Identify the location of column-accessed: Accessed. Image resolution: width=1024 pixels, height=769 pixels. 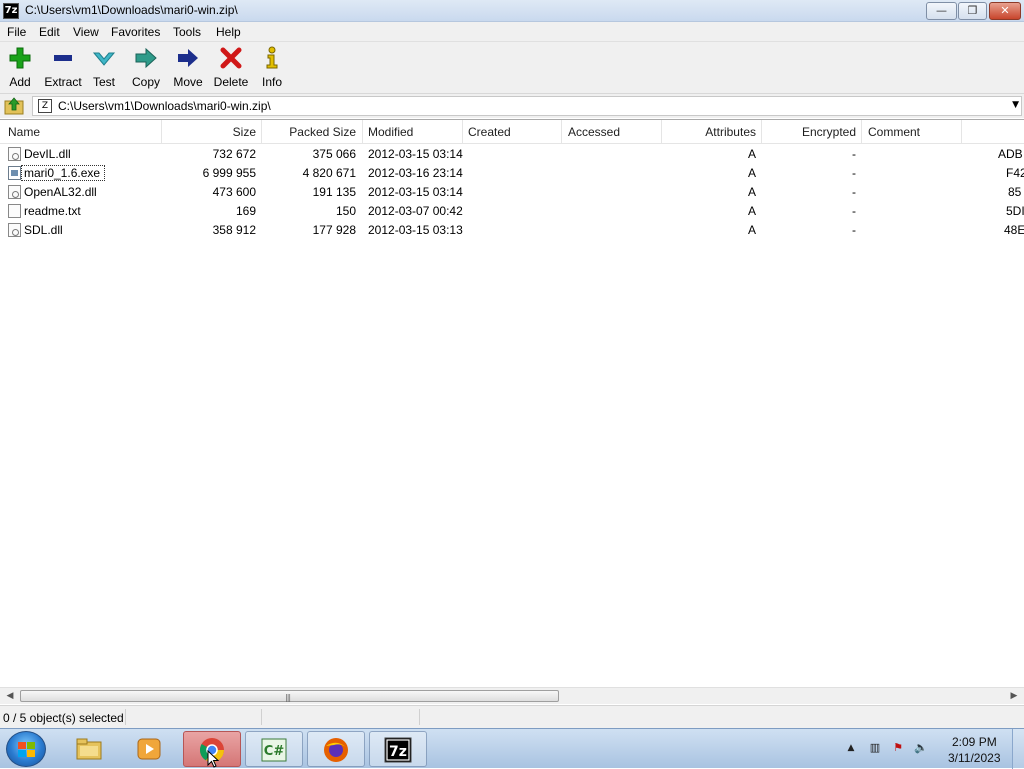
(594, 132).